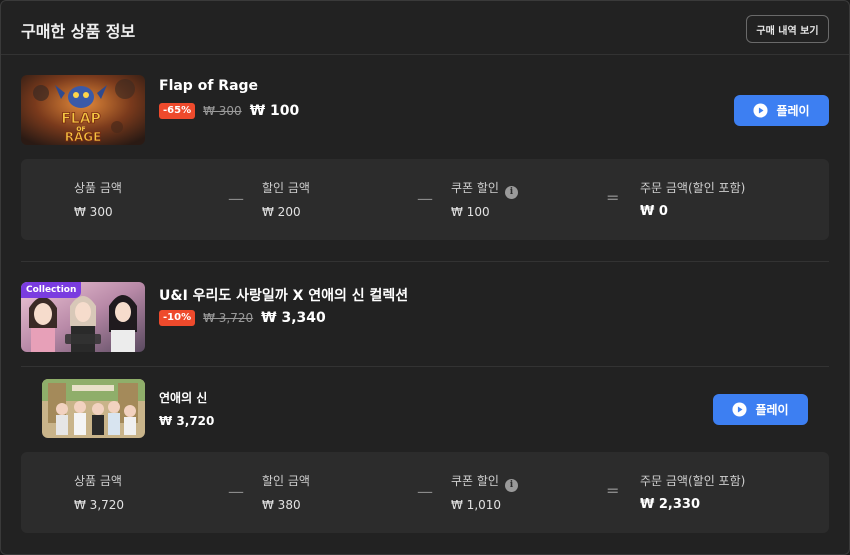 Image resolution: width=850 pixels, height=555 pixels. Describe the element at coordinates (93, 408) in the screenshot. I see `sub-item-thumbnail` at that location.